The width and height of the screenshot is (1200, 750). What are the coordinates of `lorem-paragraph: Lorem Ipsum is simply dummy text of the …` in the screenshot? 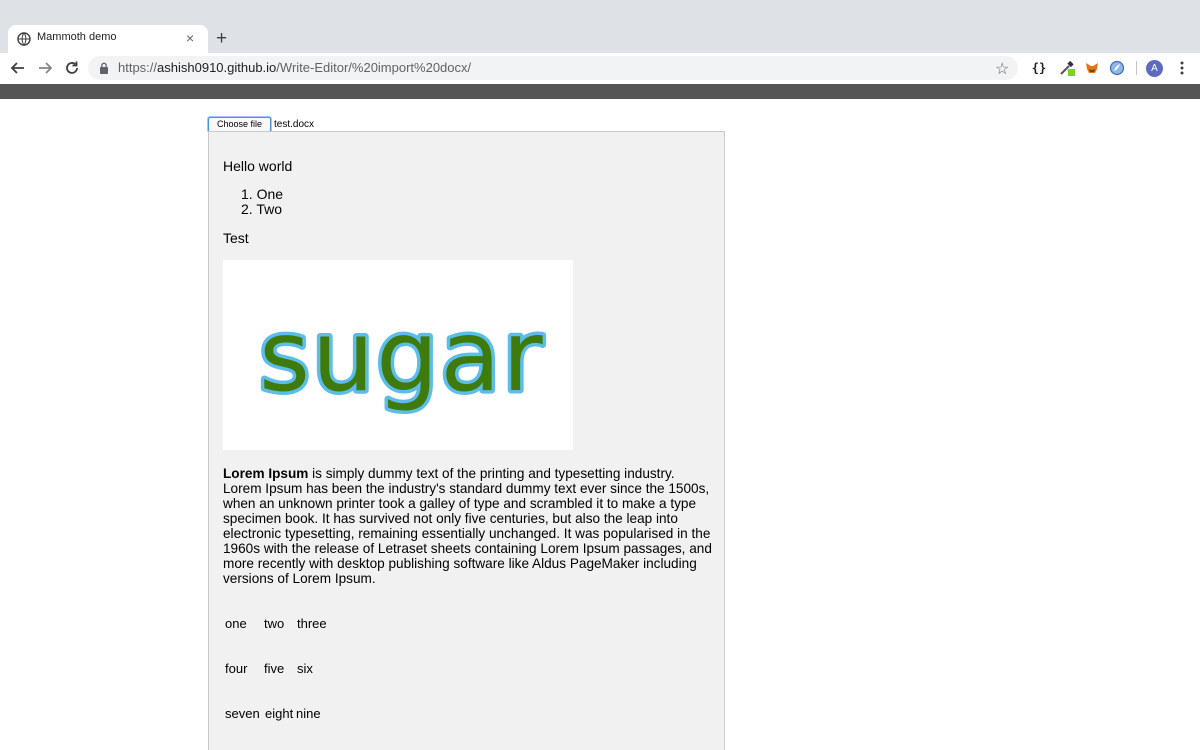 It's located at (468, 526).